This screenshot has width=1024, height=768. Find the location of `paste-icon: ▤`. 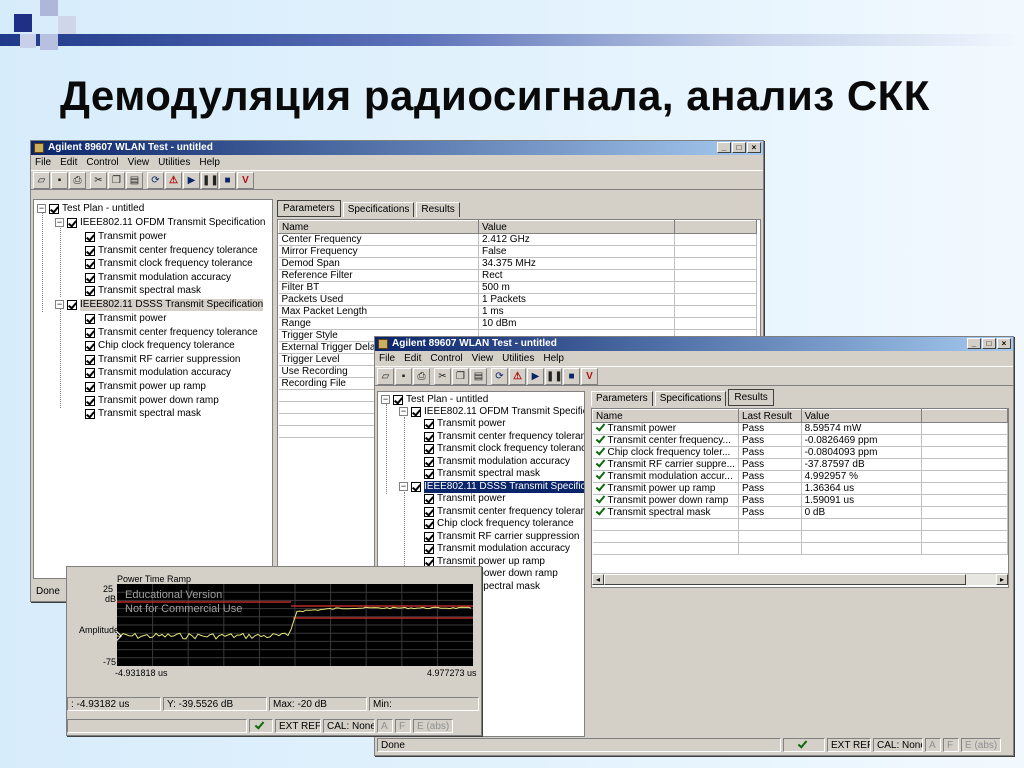

paste-icon: ▤ is located at coordinates (478, 376).